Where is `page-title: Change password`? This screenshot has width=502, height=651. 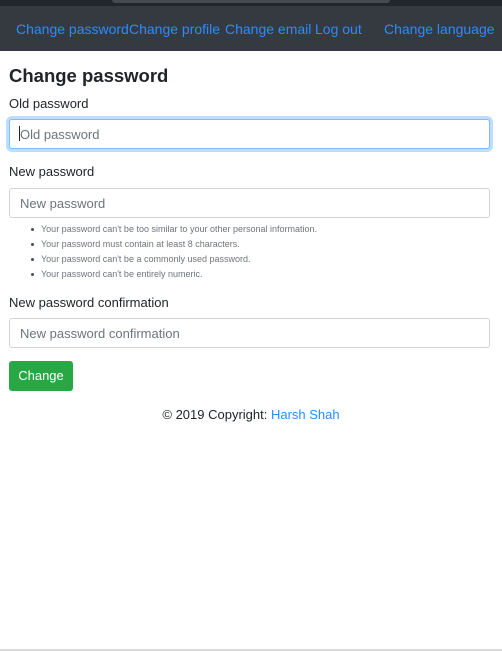 page-title: Change password is located at coordinates (89, 75).